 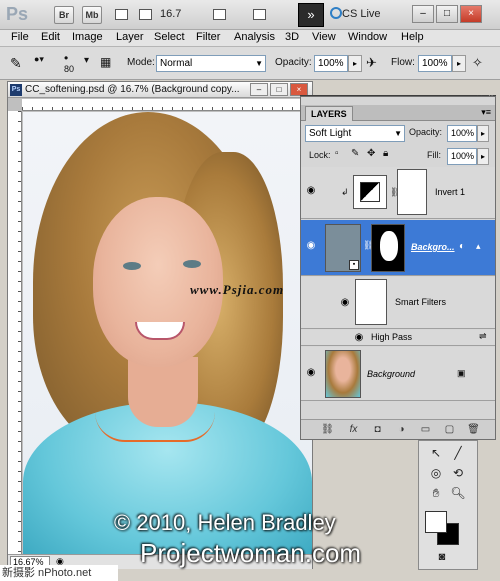 What do you see at coordinates (355, 133) in the screenshot?
I see `blend-mode-select: Soft Light ▼` at bounding box center [355, 133].